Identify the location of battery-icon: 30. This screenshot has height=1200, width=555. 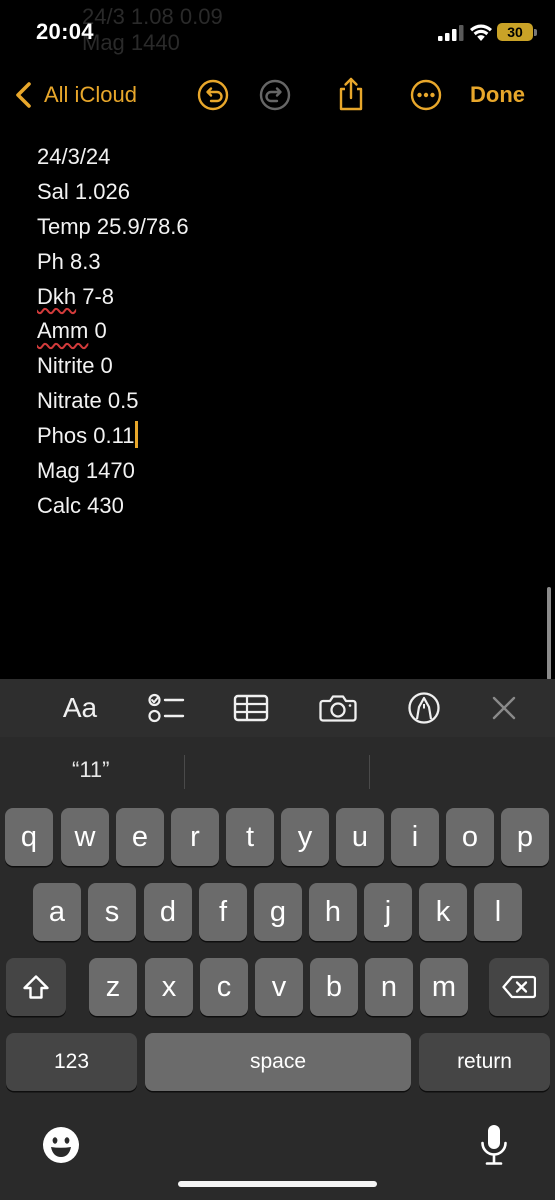
(515, 32).